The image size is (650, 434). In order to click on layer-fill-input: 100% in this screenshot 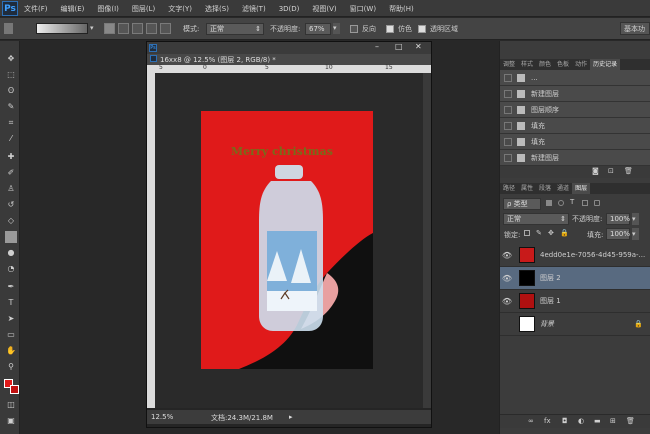, I will do `click(618, 234)`.